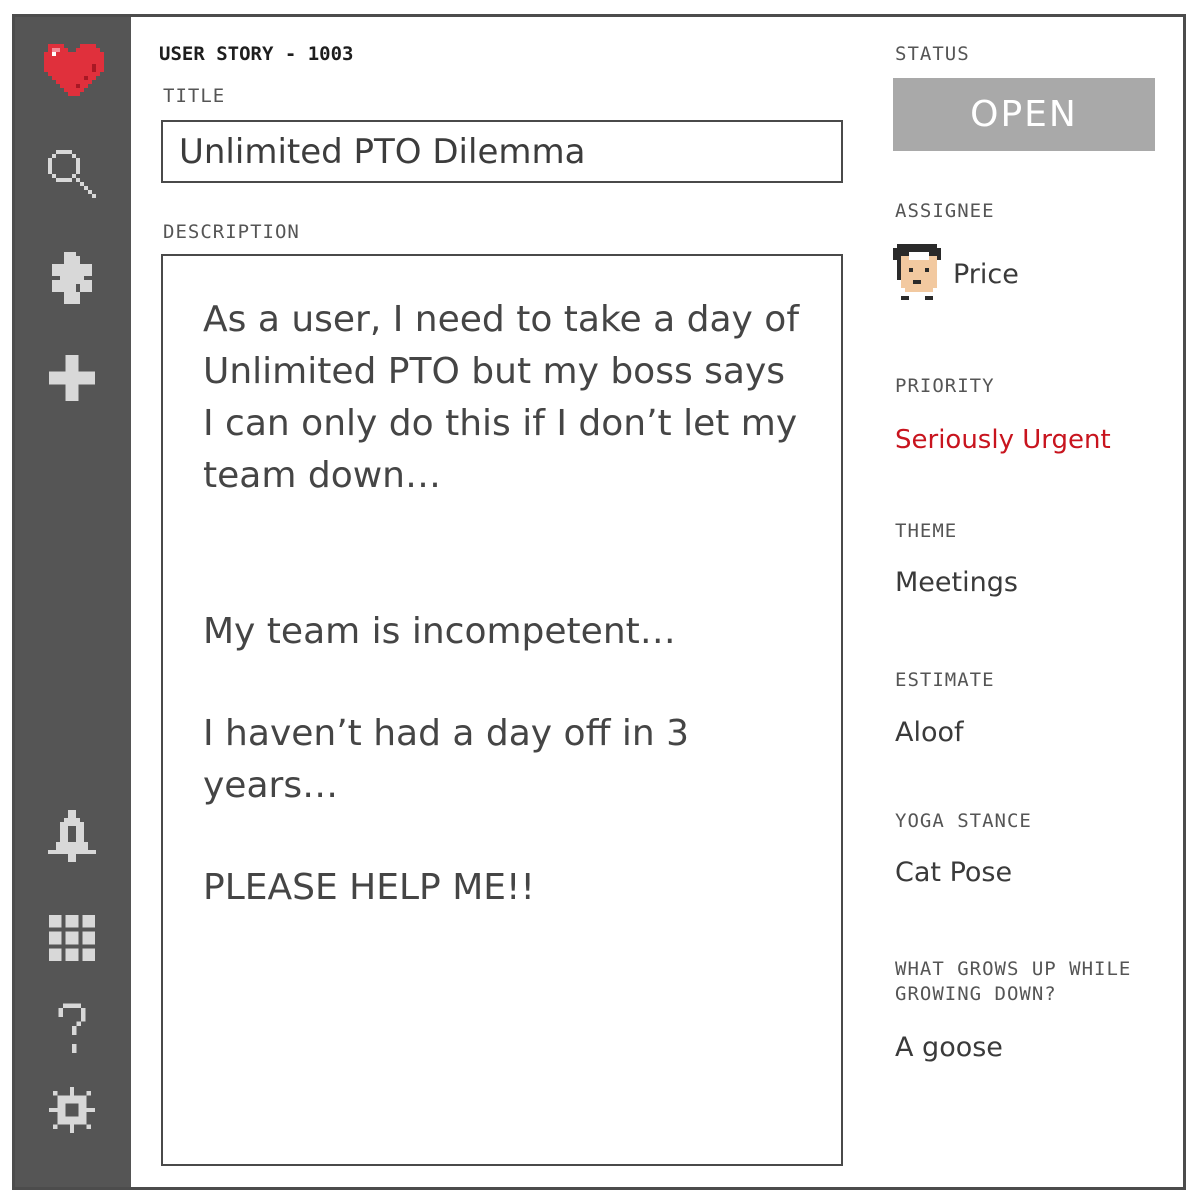 The width and height of the screenshot is (1200, 1200). What do you see at coordinates (932, 54) in the screenshot?
I see `status-label: STATUS` at bounding box center [932, 54].